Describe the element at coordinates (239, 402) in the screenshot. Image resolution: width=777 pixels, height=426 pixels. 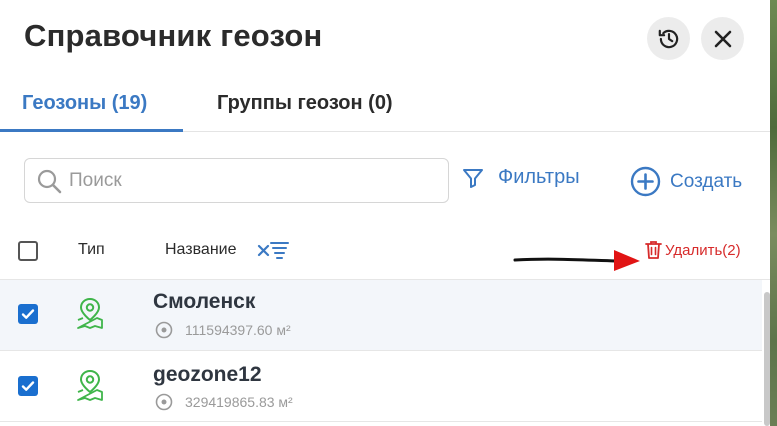
I see `area-value: 329419865.83 м²` at that location.